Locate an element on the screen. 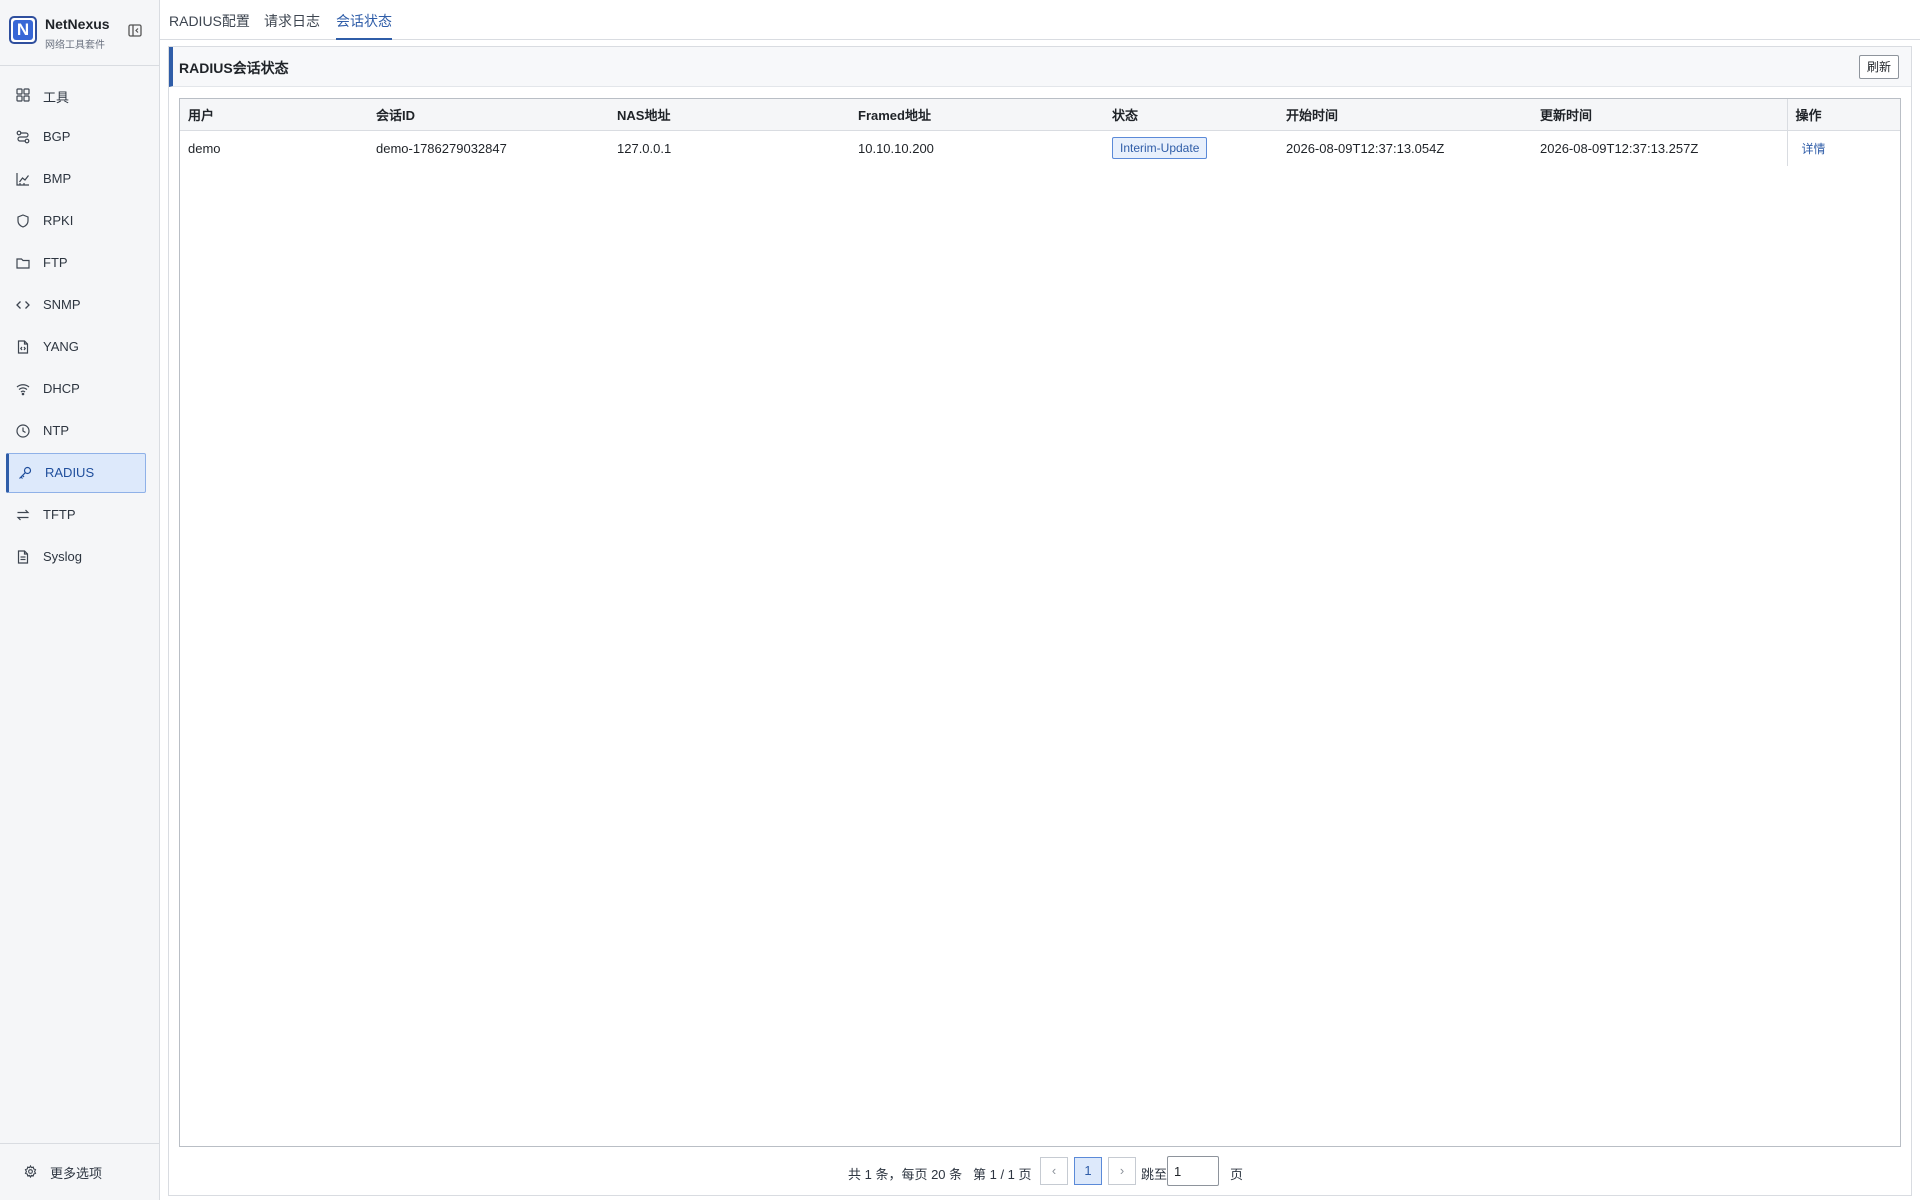 The width and height of the screenshot is (1920, 1200). app-name: NetNexus is located at coordinates (77, 24).